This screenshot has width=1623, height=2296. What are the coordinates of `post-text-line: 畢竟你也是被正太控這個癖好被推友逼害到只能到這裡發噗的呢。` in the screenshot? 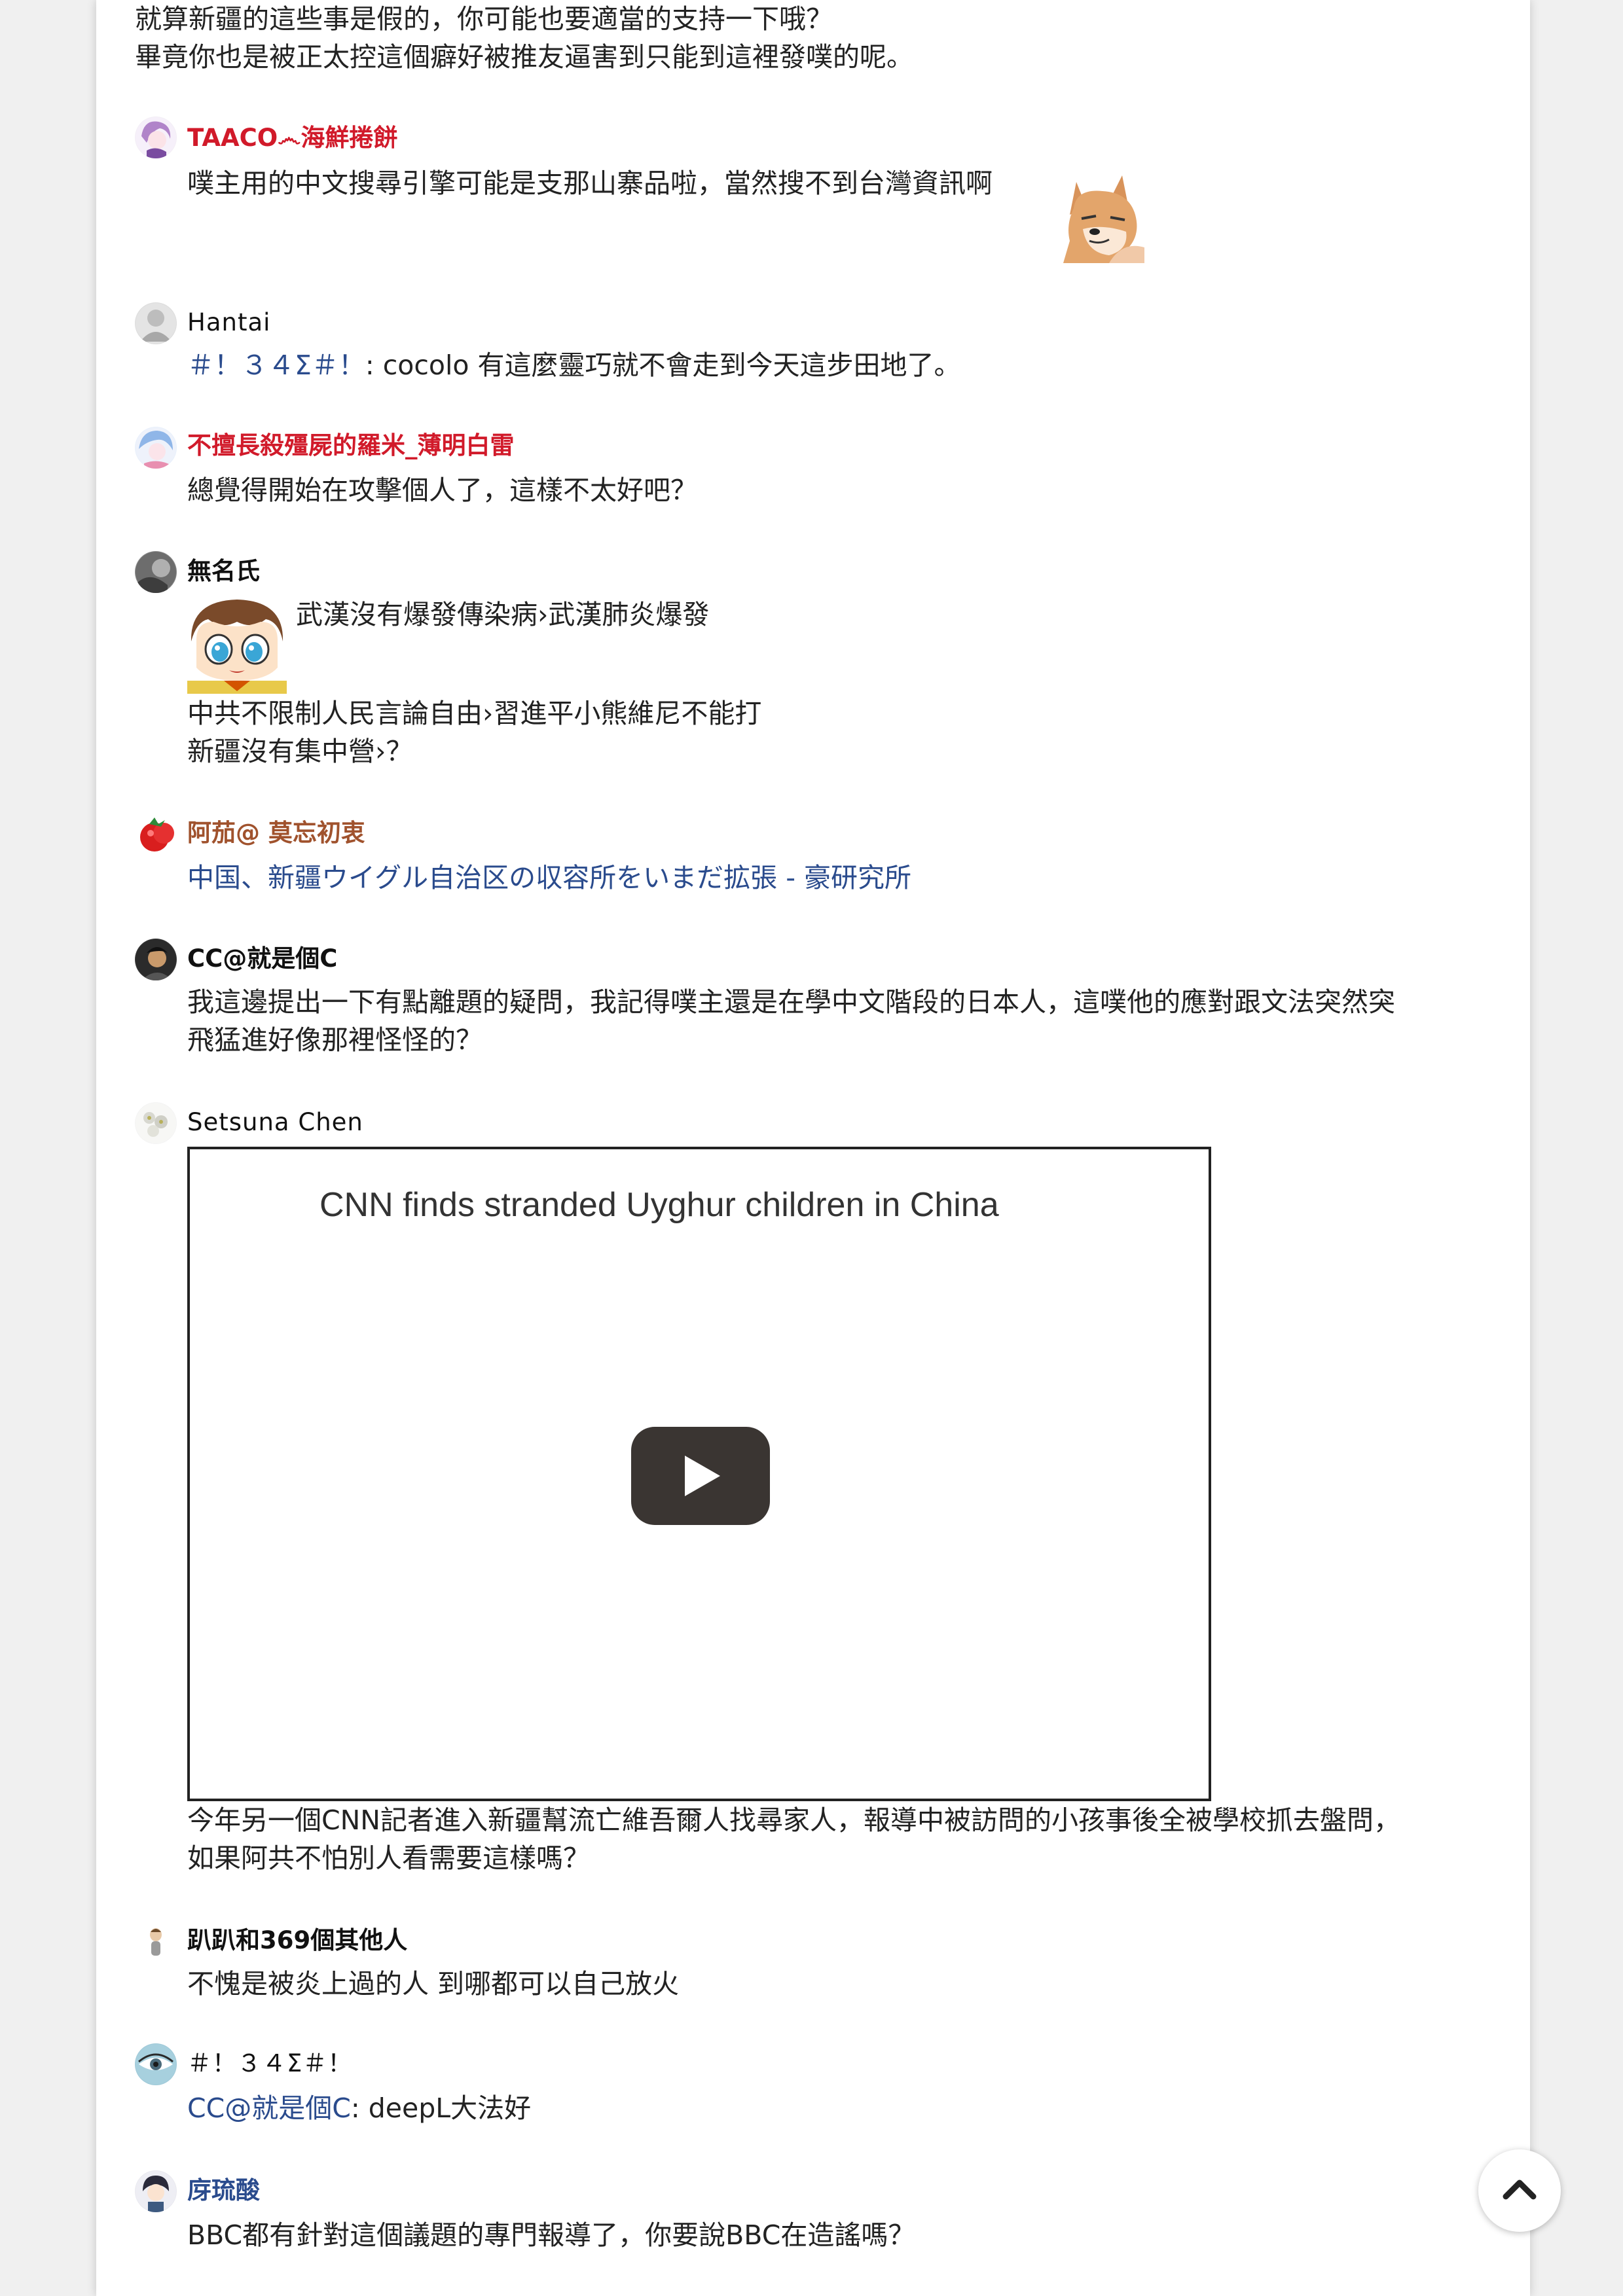 It's located at (524, 57).